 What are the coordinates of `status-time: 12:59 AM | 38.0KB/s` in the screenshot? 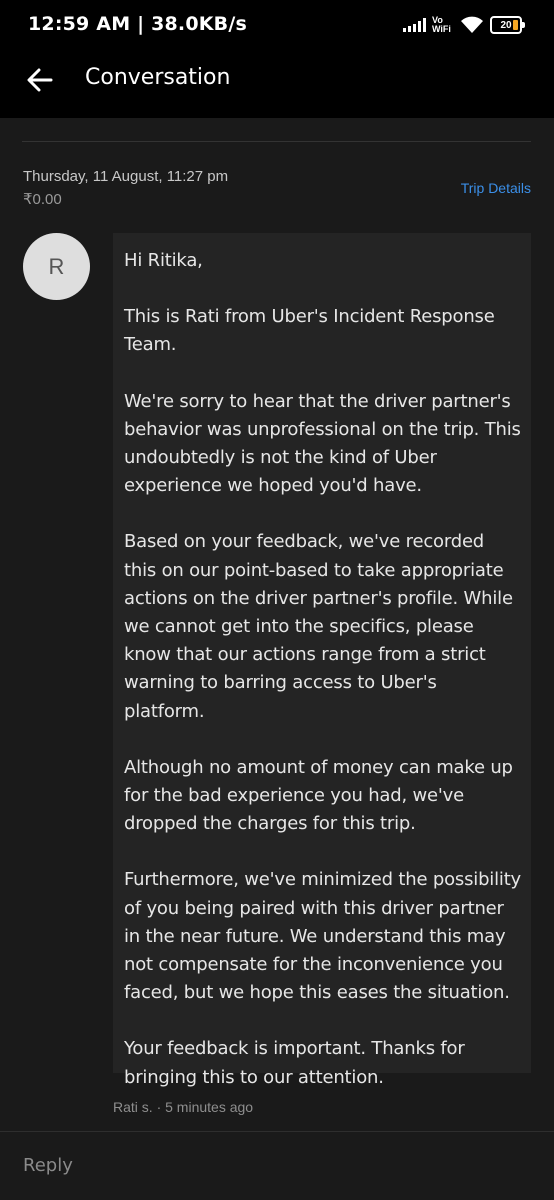 It's located at (138, 24).